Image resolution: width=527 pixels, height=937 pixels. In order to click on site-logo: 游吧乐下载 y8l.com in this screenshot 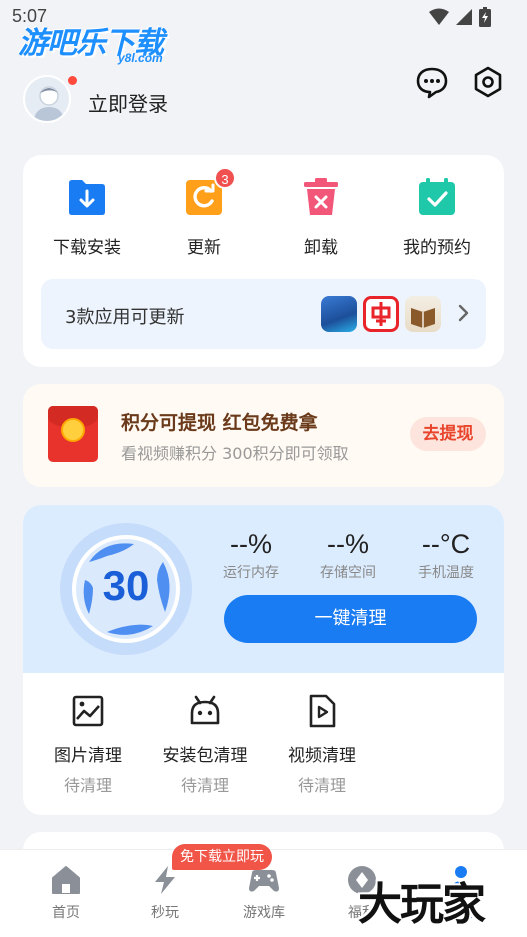, I will do `click(91, 41)`.